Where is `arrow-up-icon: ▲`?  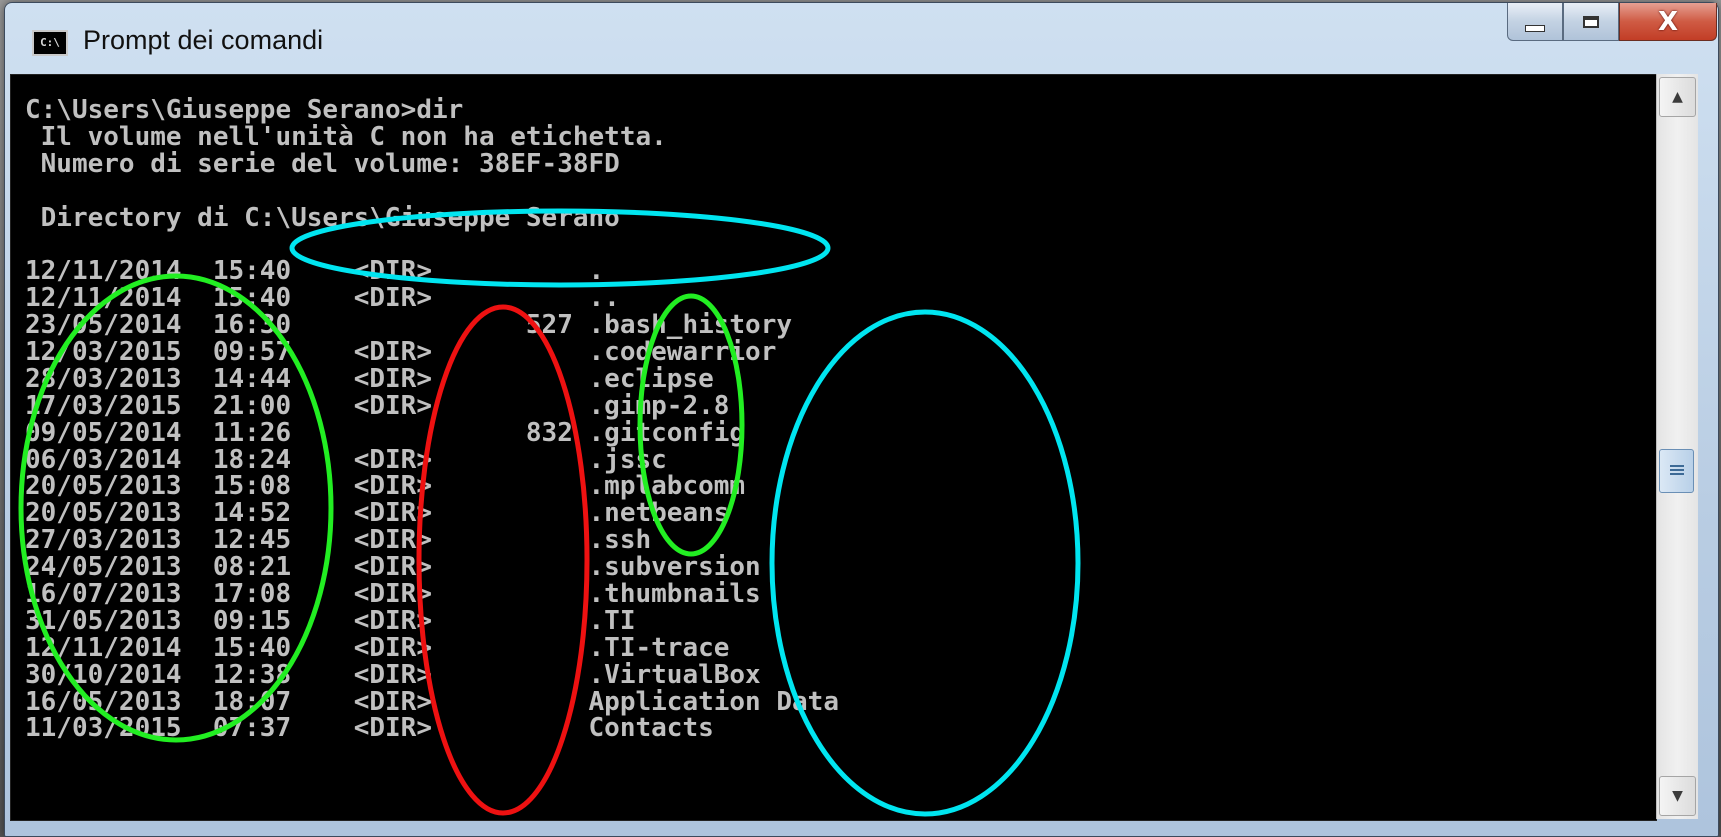 arrow-up-icon: ▲ is located at coordinates (1677, 97).